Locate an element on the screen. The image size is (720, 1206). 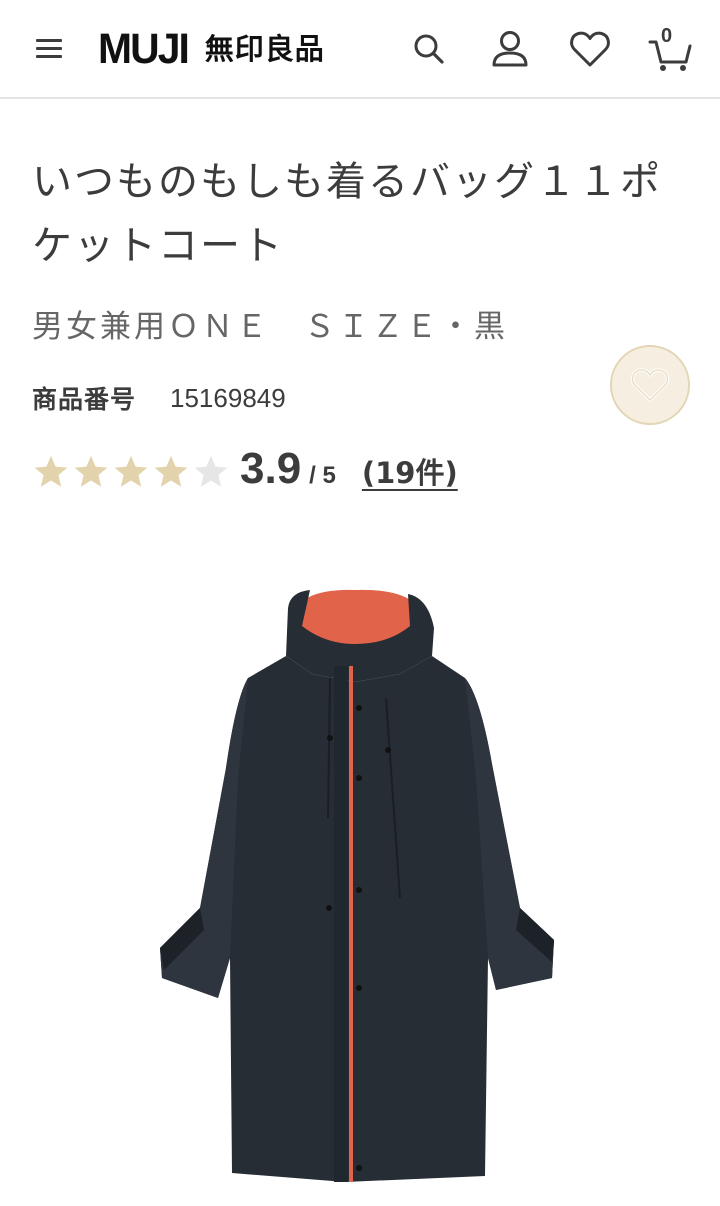
heart-icon is located at coordinates (650, 385).